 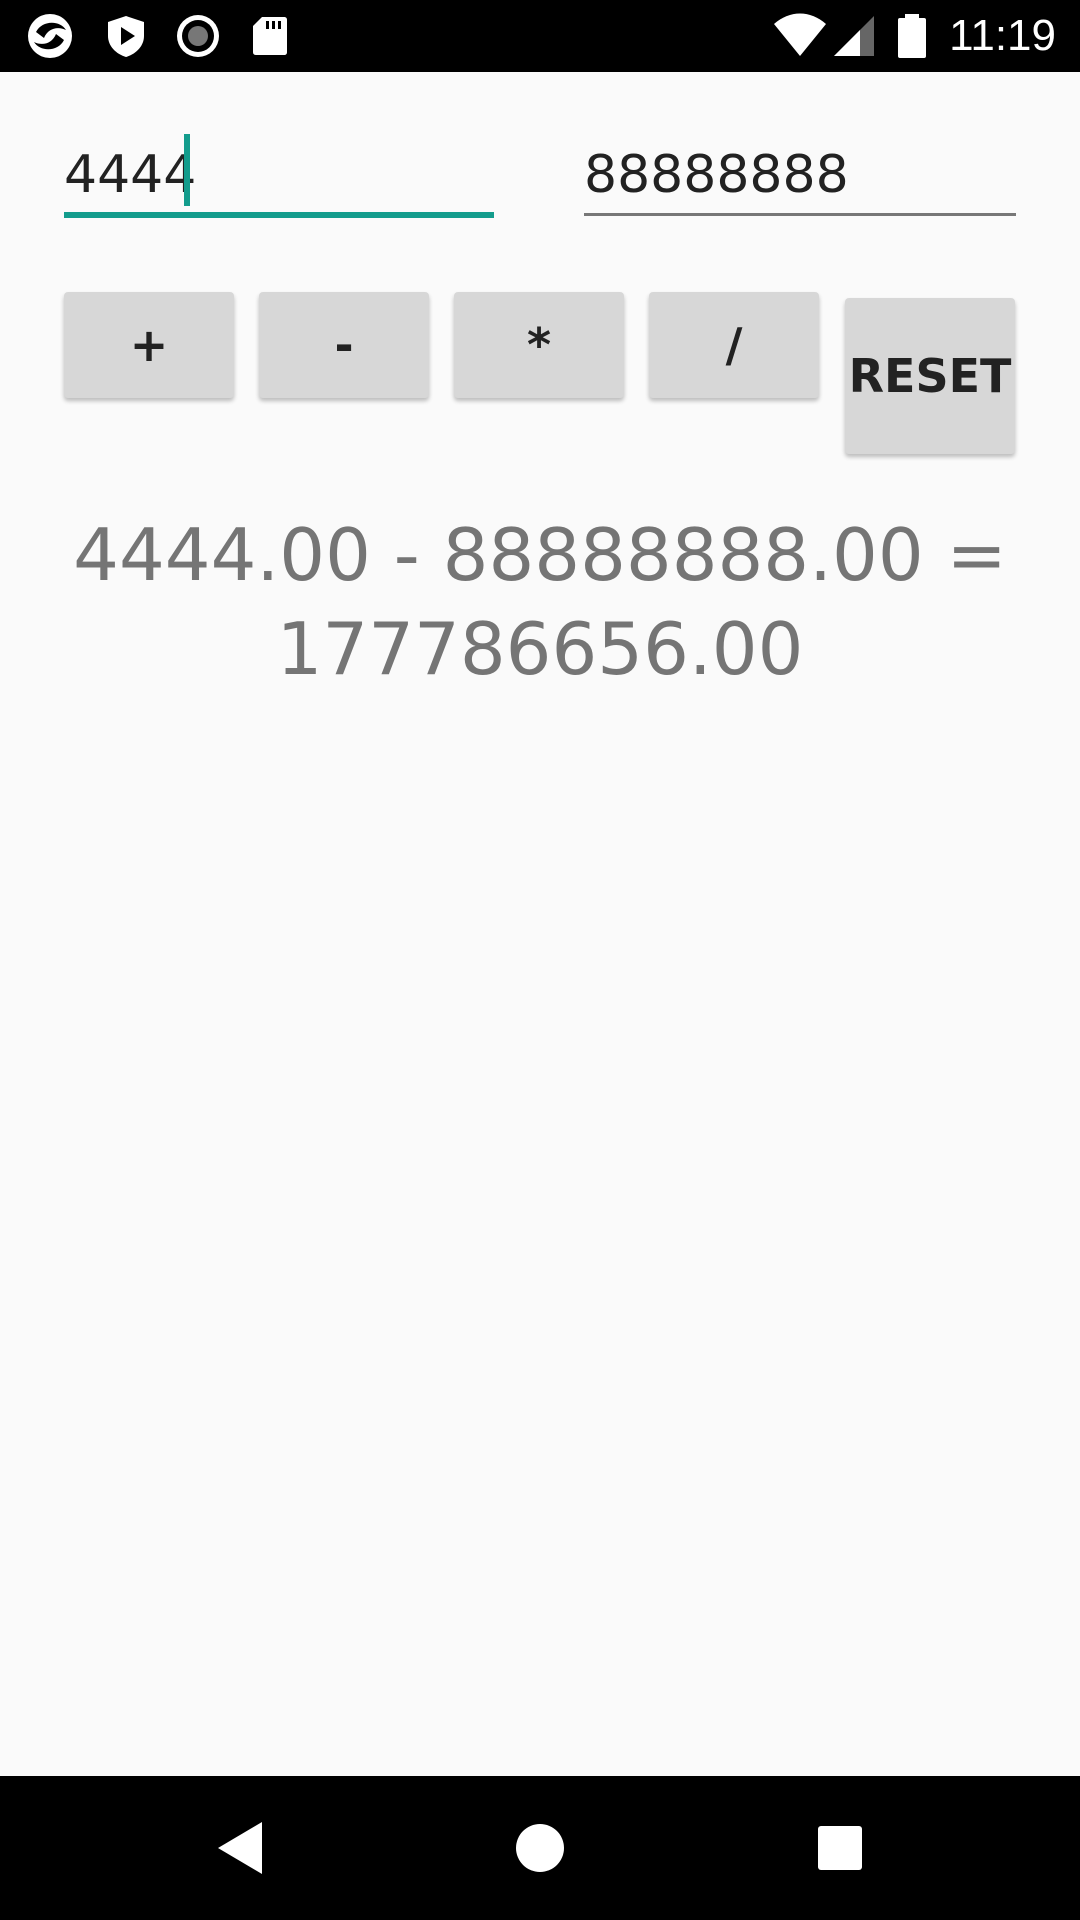 What do you see at coordinates (800, 34) in the screenshot?
I see `wifi-icon` at bounding box center [800, 34].